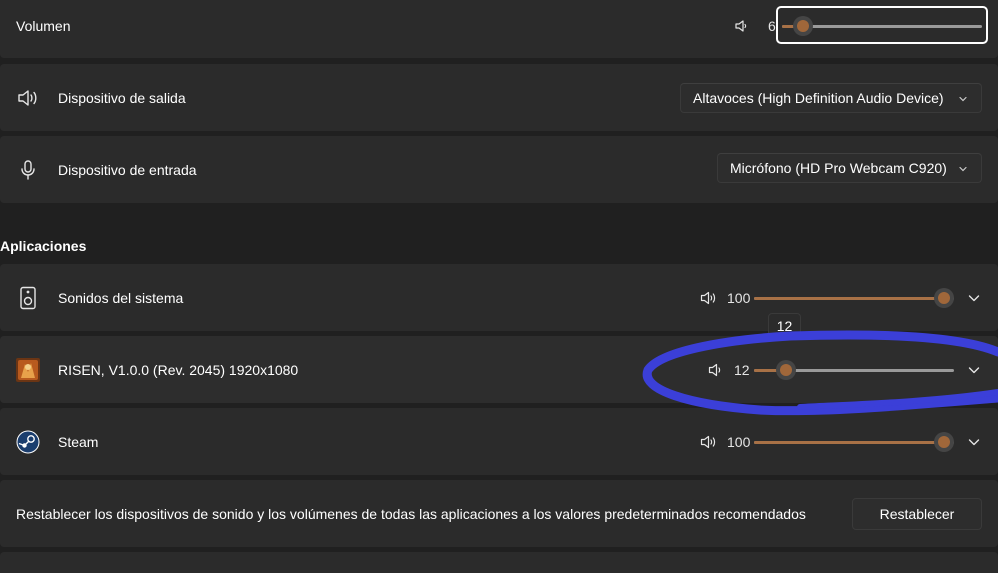 The image size is (998, 573). What do you see at coordinates (818, 98) in the screenshot?
I see `output-device-selected: Altavoces (High Definition Audio Device)` at bounding box center [818, 98].